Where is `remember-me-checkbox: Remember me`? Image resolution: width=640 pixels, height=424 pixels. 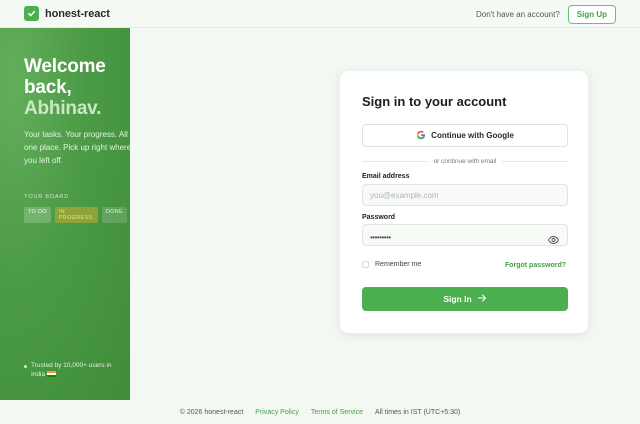 remember-me-checkbox: Remember me is located at coordinates (391, 264).